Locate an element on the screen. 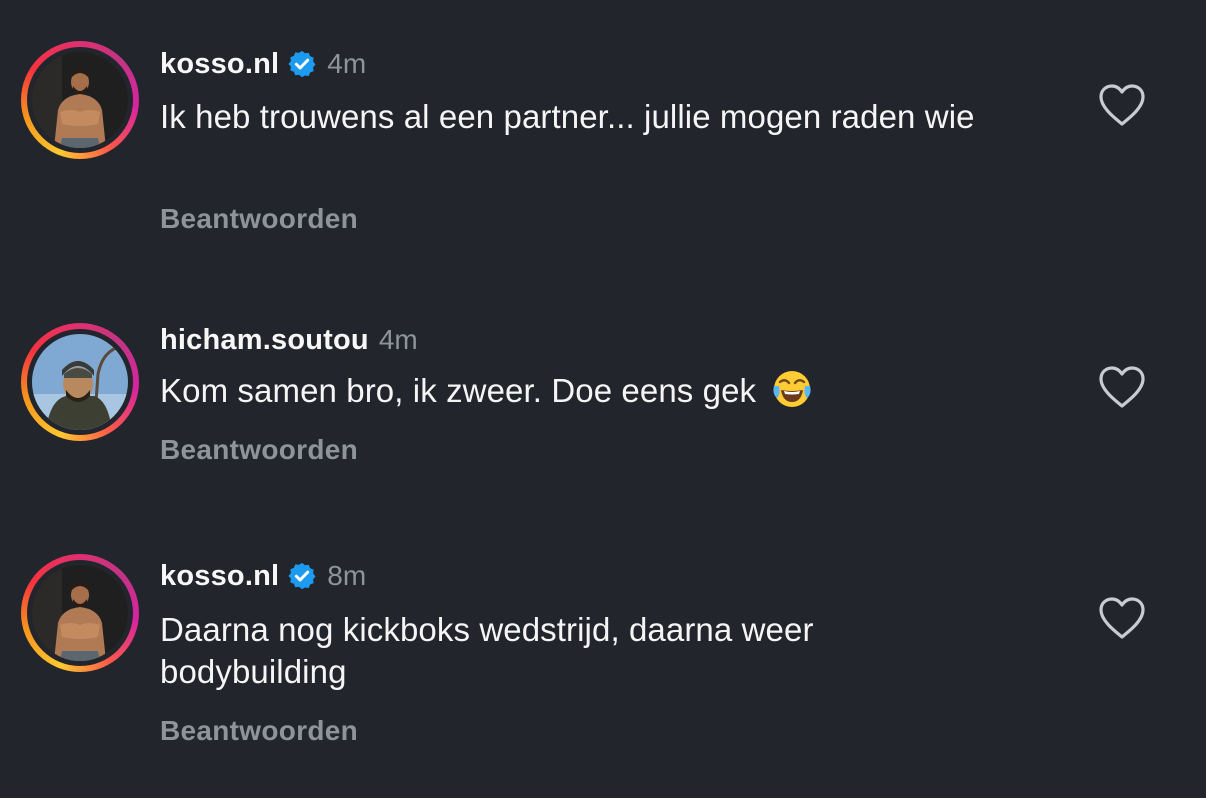  face-with-tears-of-joy-icon is located at coordinates (792, 389).